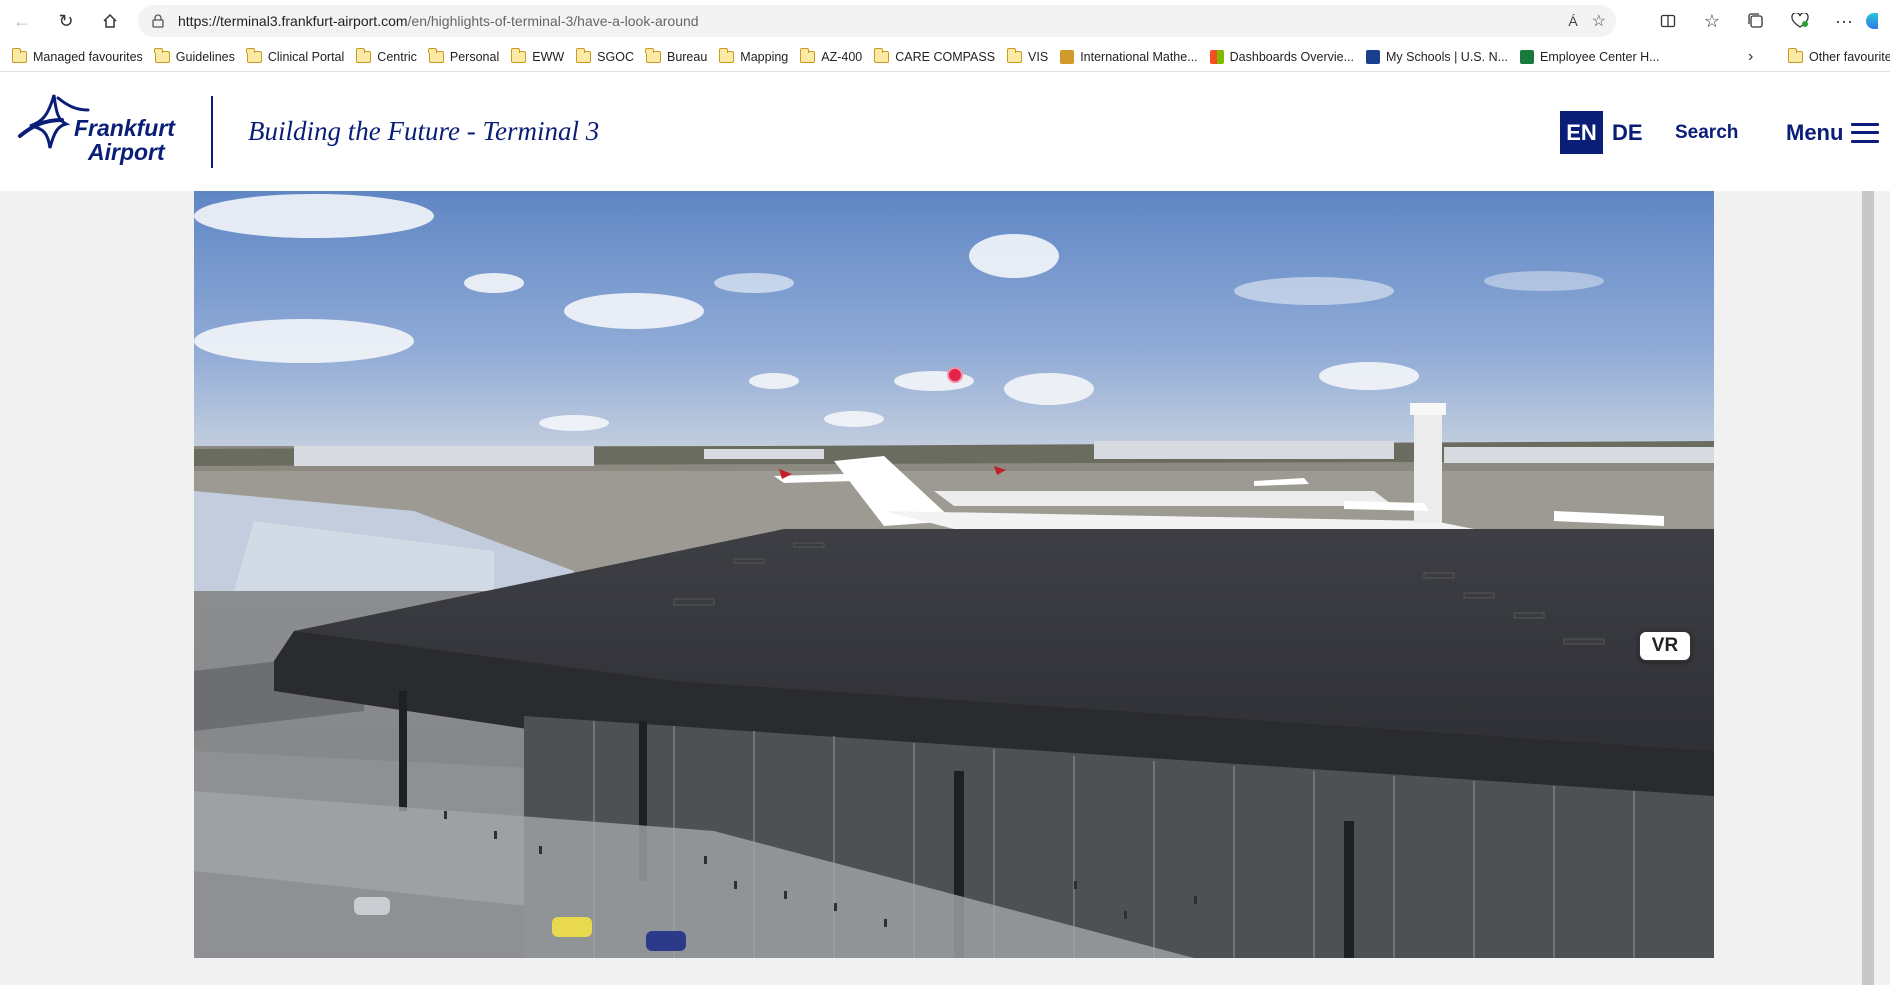 The width and height of the screenshot is (1890, 985). What do you see at coordinates (1815, 132) in the screenshot?
I see `menu-label: Menu` at bounding box center [1815, 132].